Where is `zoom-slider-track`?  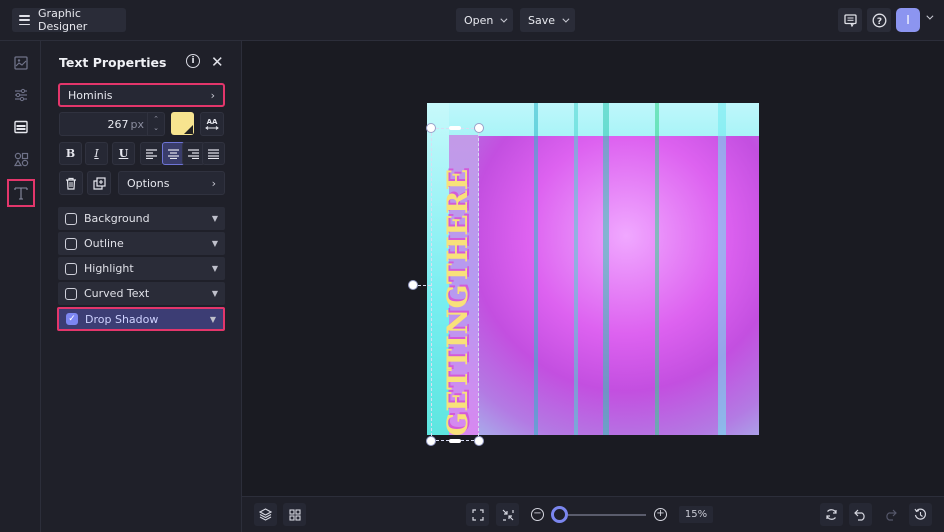
zoom-slider-track is located at coordinates (607, 515).